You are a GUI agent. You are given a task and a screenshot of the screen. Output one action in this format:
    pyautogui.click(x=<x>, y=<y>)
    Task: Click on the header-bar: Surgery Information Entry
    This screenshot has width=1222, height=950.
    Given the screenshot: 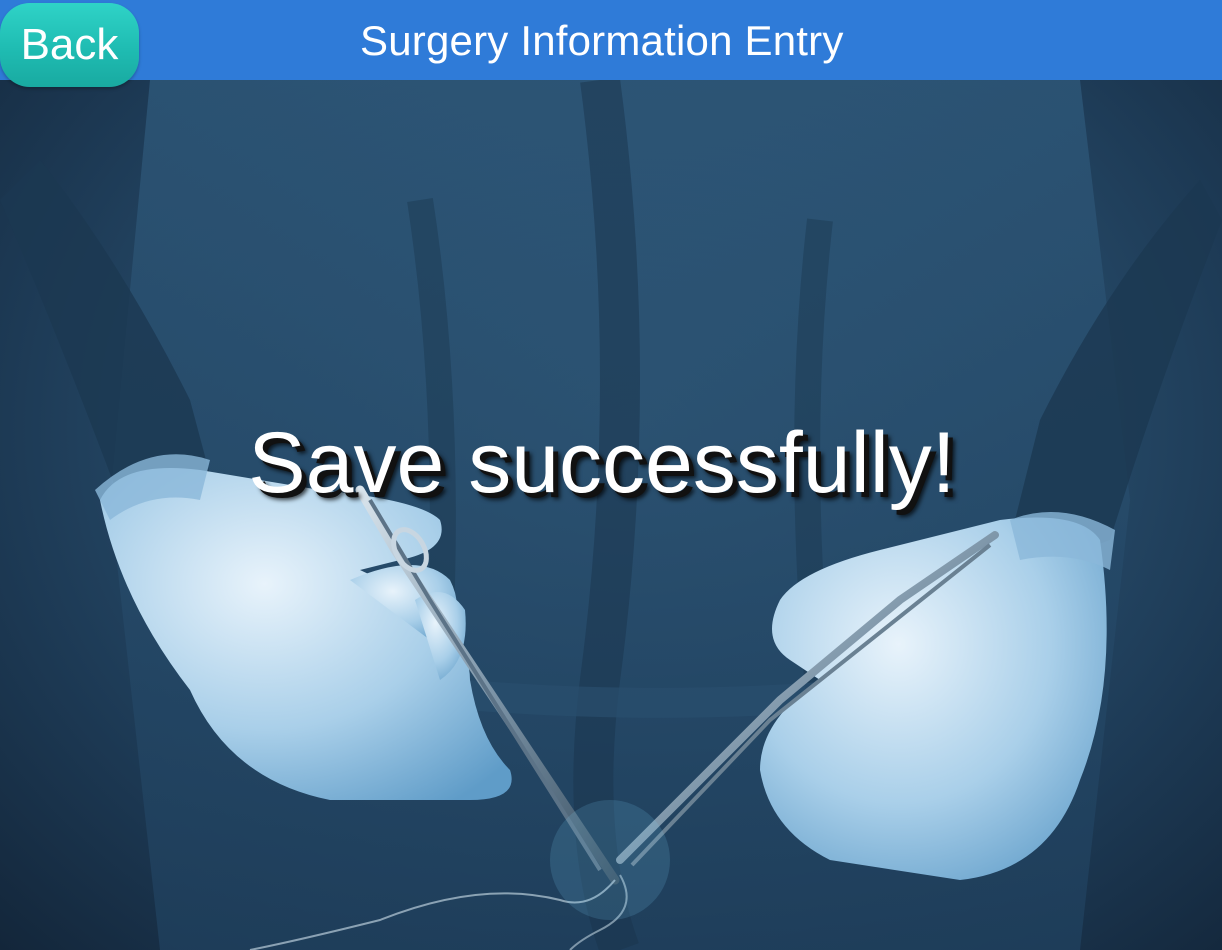 What is the action you would take?
    pyautogui.click(x=611, y=40)
    